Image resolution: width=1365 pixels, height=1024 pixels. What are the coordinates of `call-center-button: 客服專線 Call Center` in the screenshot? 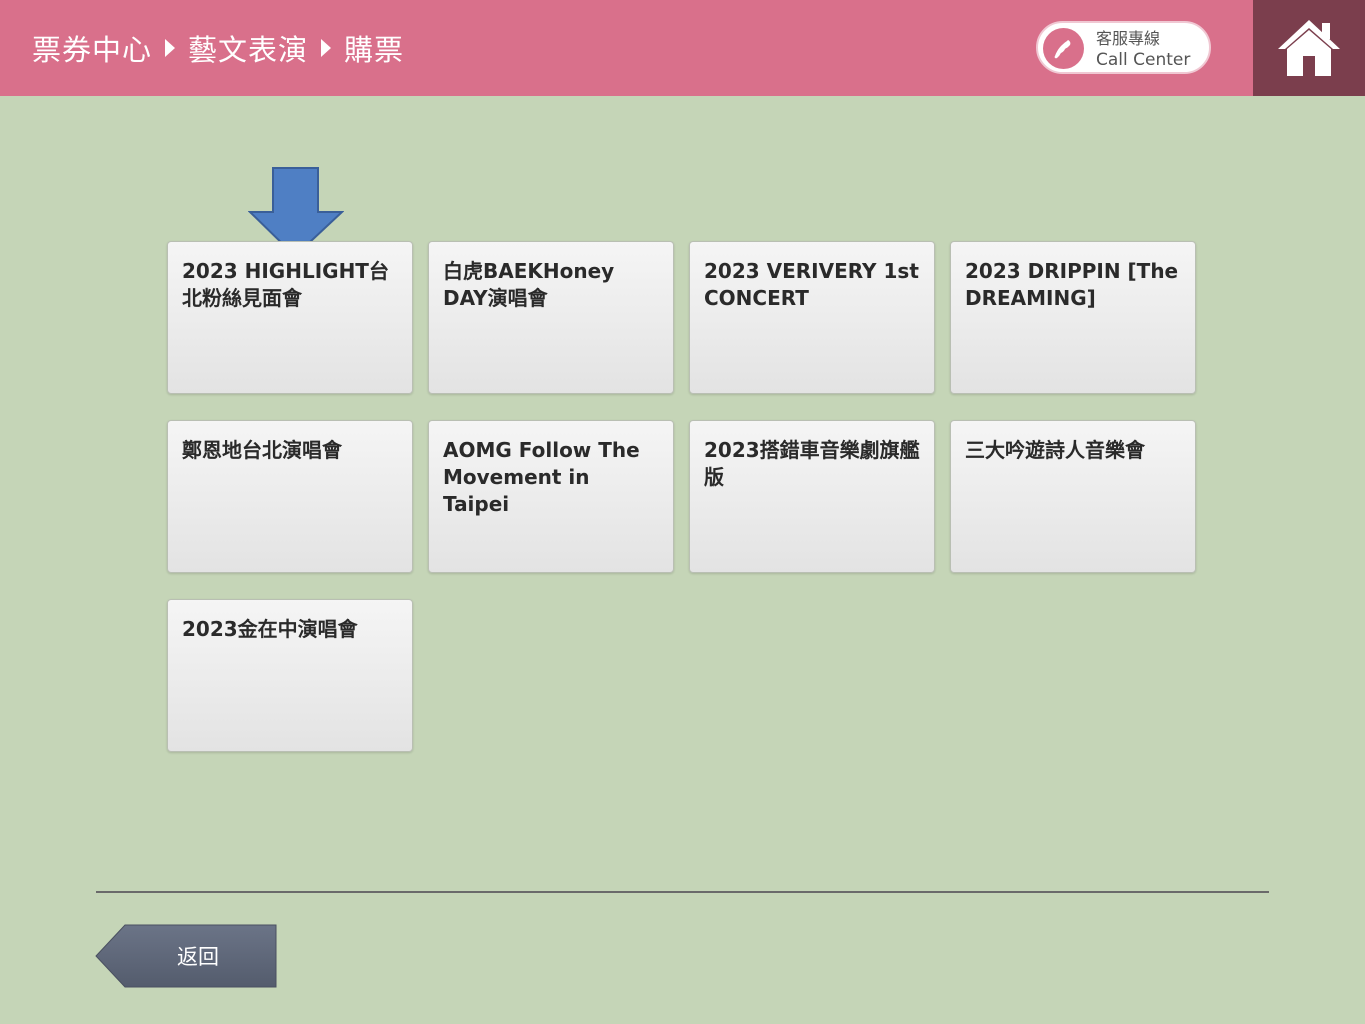 It's located at (1123, 47).